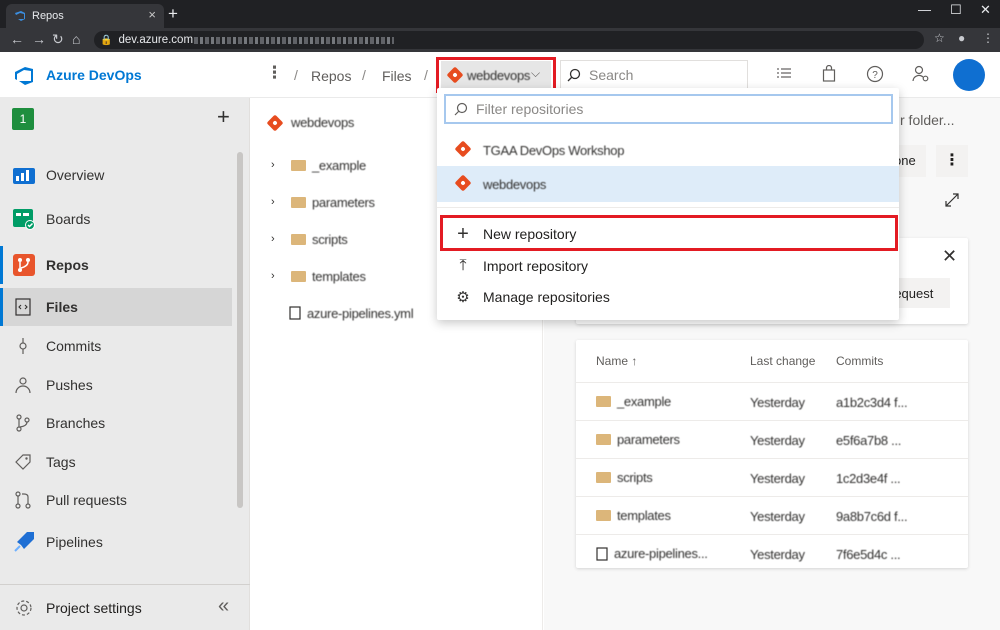 This screenshot has width=1000, height=630. What do you see at coordinates (23, 385) in the screenshot?
I see `pushes-icon` at bounding box center [23, 385].